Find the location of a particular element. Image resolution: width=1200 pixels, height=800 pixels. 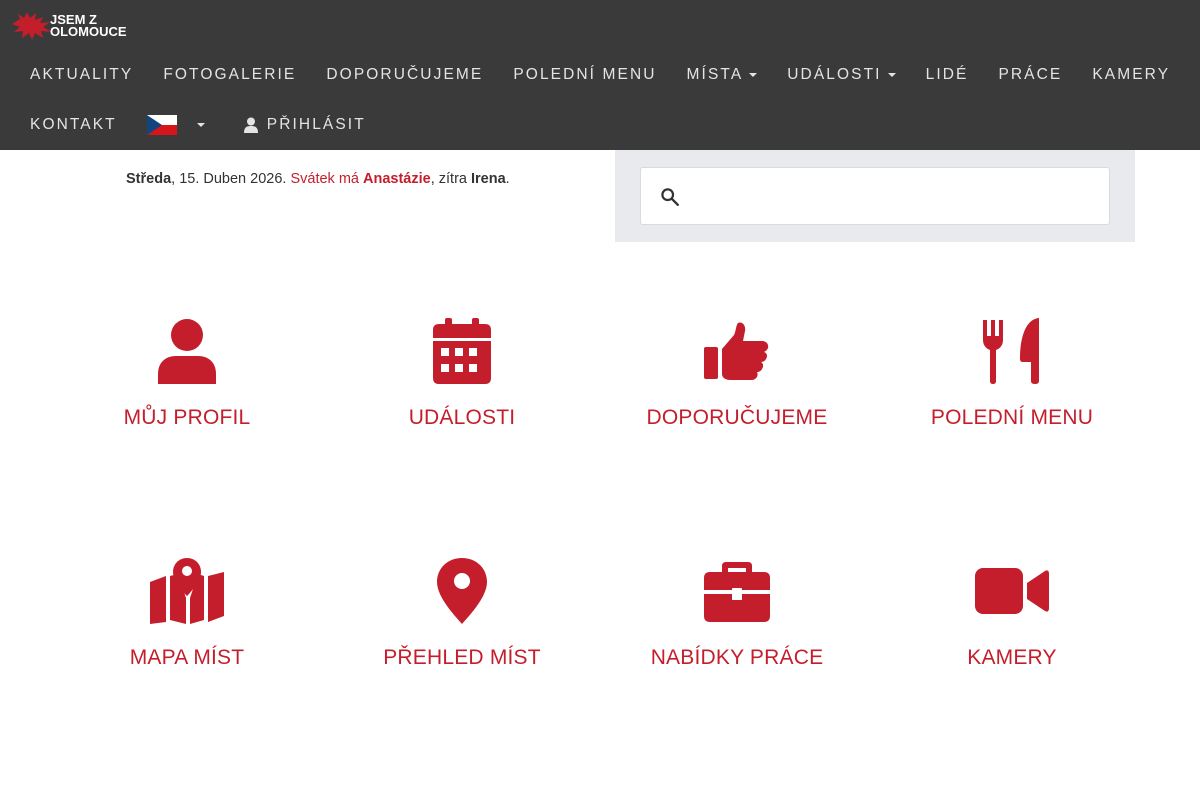

thumbs-up-icon is located at coordinates (736, 351).